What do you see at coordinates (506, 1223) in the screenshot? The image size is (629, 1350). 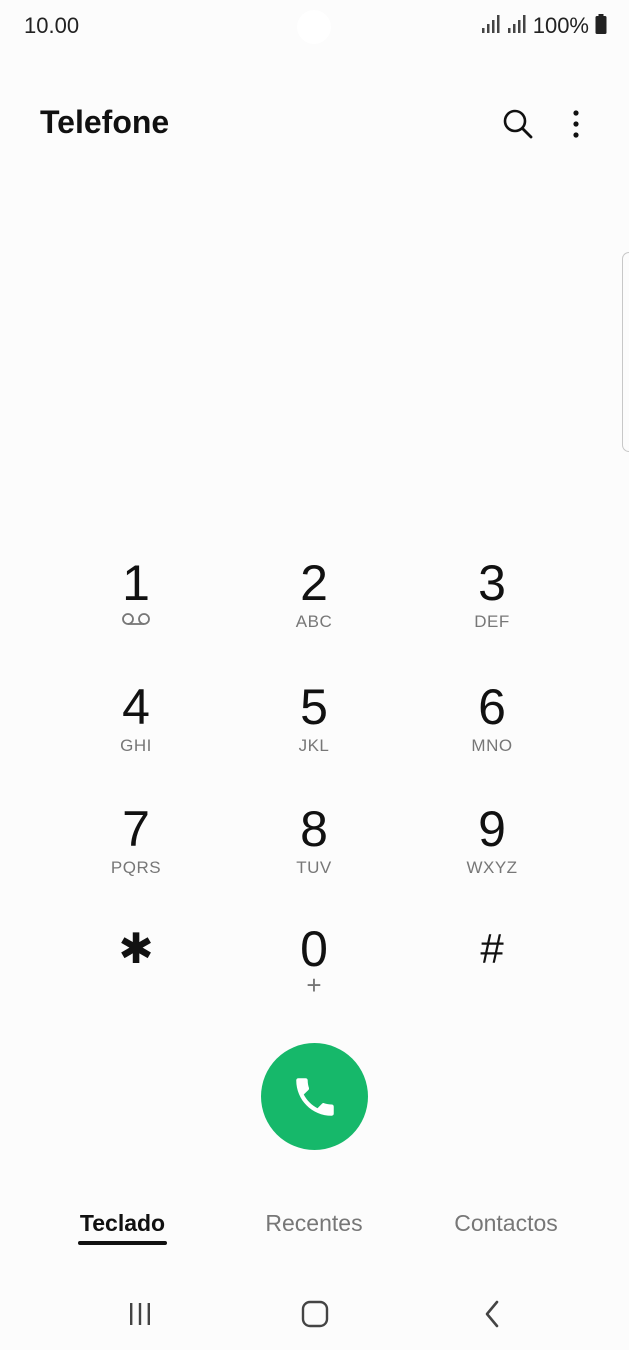 I see `tab-contactos: Contactos` at bounding box center [506, 1223].